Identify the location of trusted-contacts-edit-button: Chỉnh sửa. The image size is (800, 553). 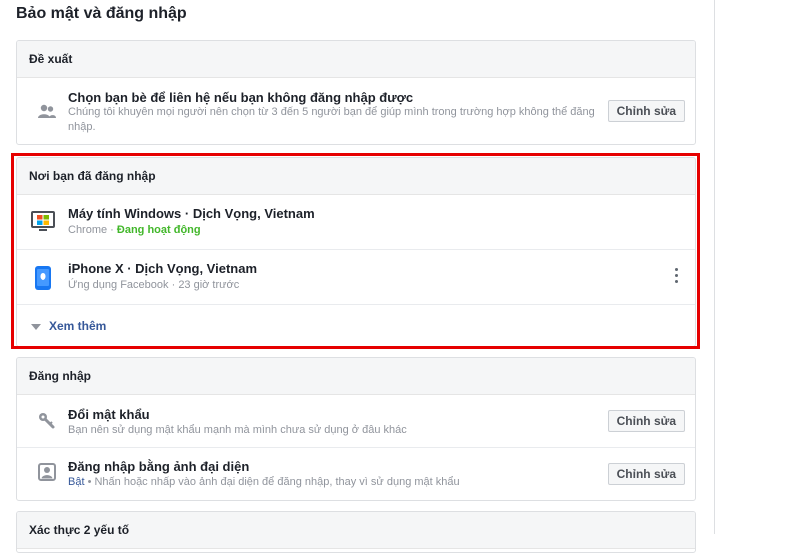
(646, 111).